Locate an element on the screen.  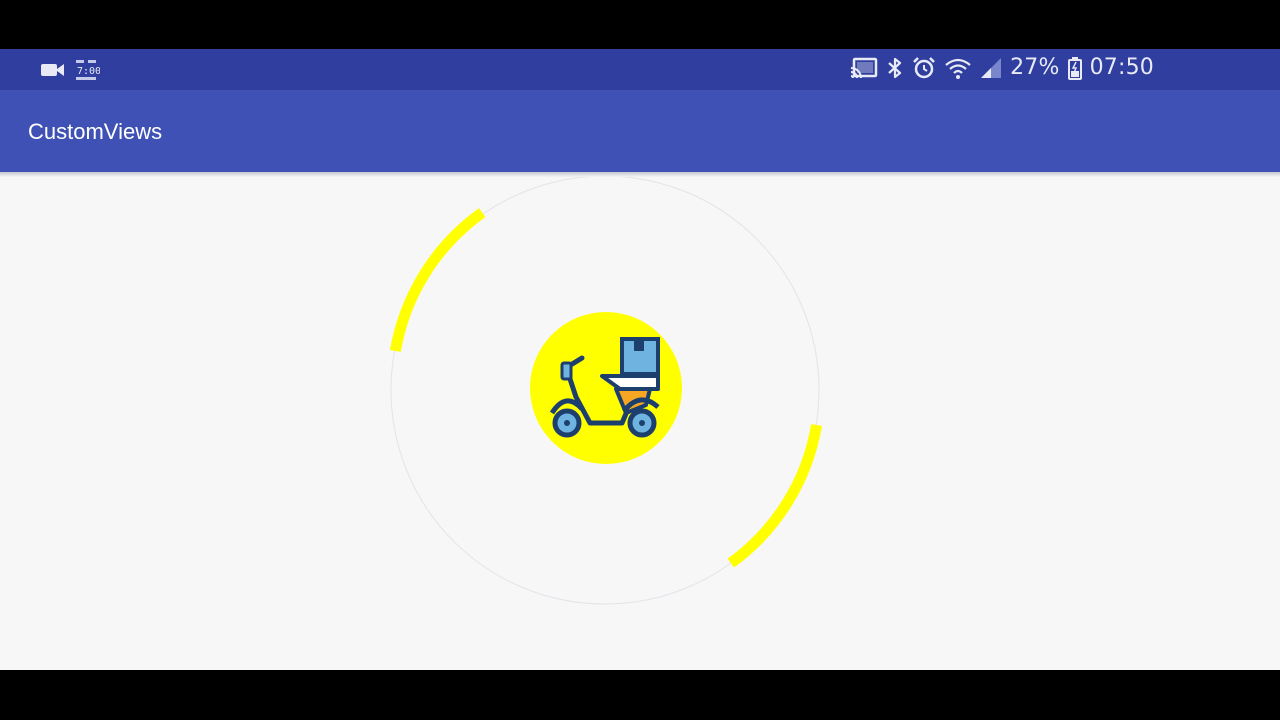
cellular-signal-icon is located at coordinates (991, 68).